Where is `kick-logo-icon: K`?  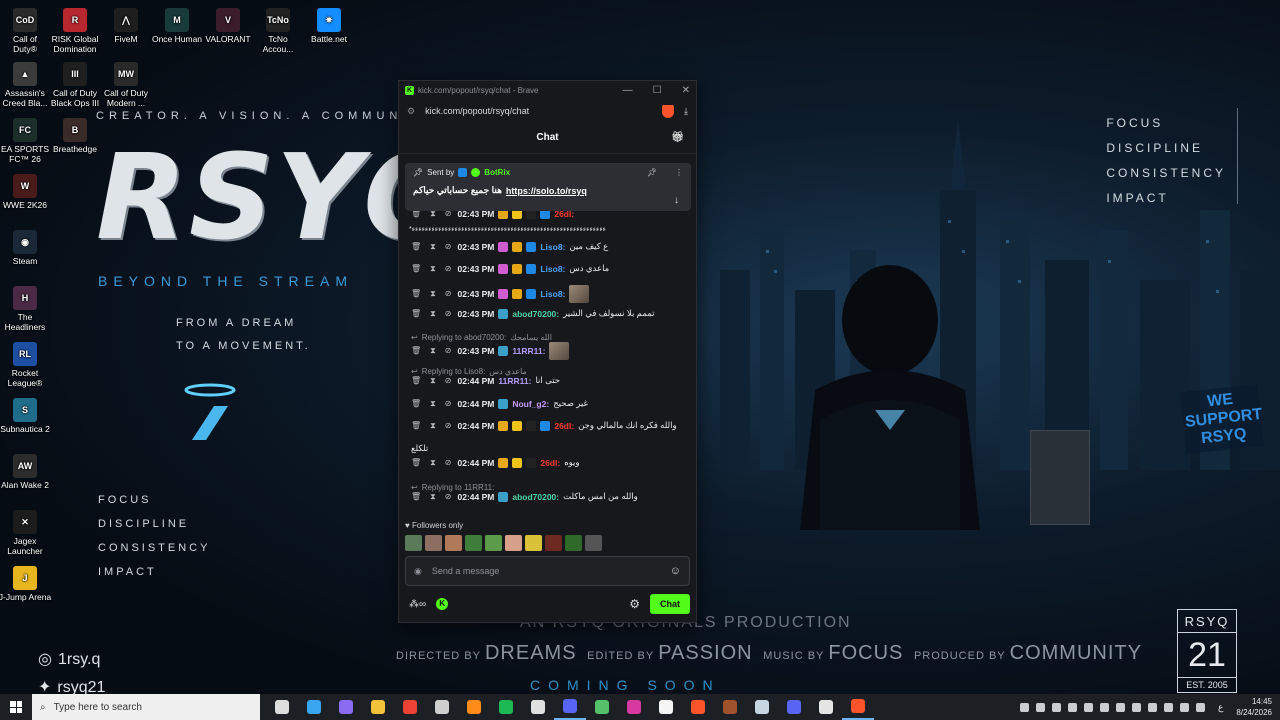
kick-logo-icon: K is located at coordinates (442, 604).